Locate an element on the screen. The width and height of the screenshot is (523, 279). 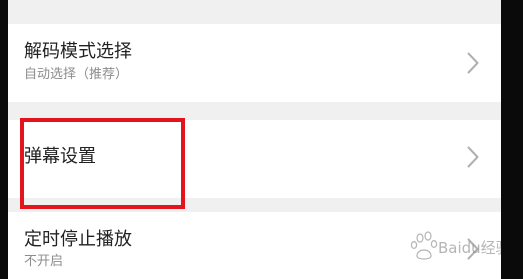
sleep-timer-value: 不开启 is located at coordinates (44, 261).